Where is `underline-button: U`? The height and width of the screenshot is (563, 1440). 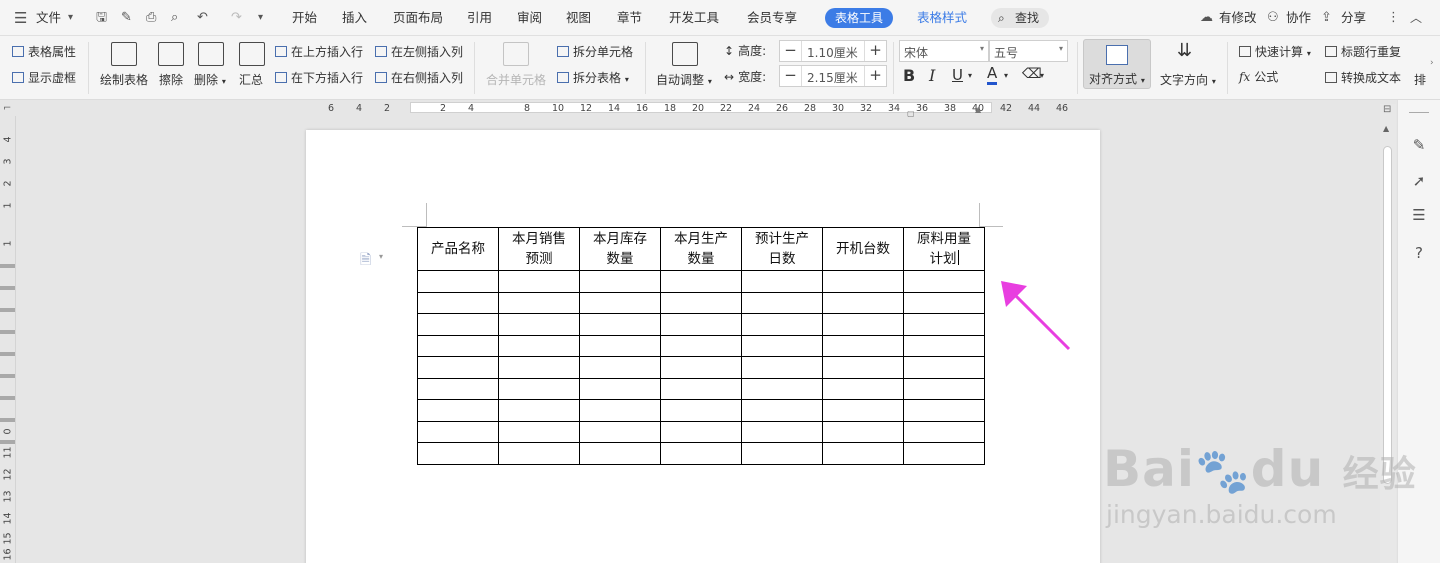 underline-button: U is located at coordinates (957, 75).